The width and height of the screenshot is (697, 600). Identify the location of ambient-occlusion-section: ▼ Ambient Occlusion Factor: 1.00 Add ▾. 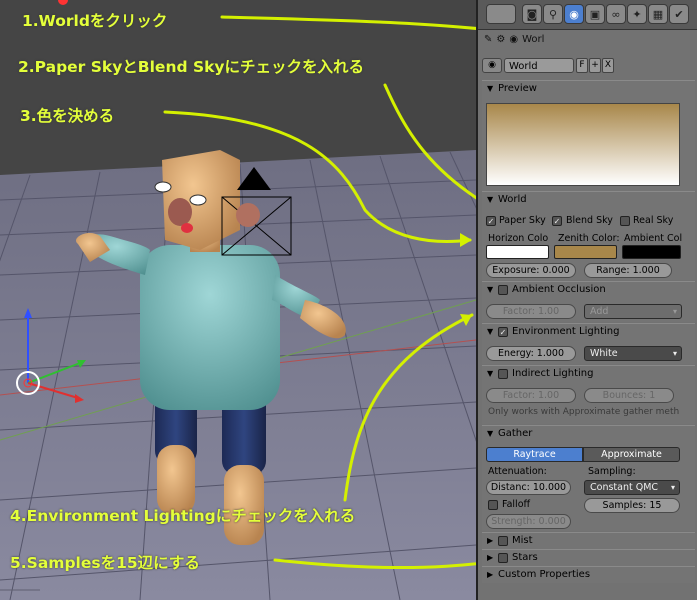
(588, 301).